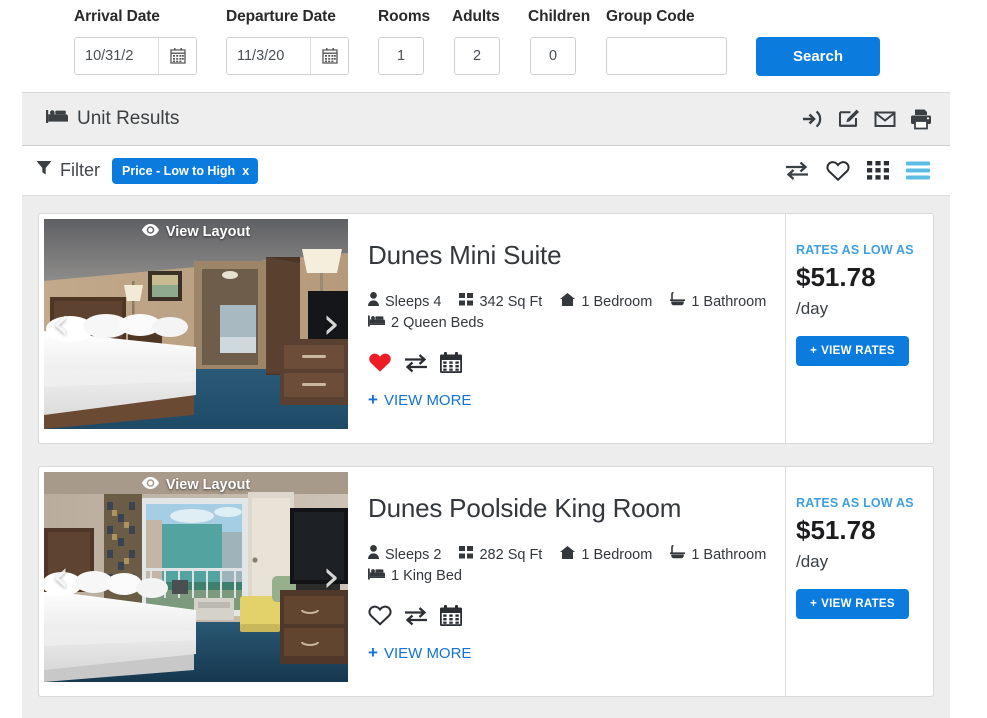  I want to click on results-actions, so click(867, 119).